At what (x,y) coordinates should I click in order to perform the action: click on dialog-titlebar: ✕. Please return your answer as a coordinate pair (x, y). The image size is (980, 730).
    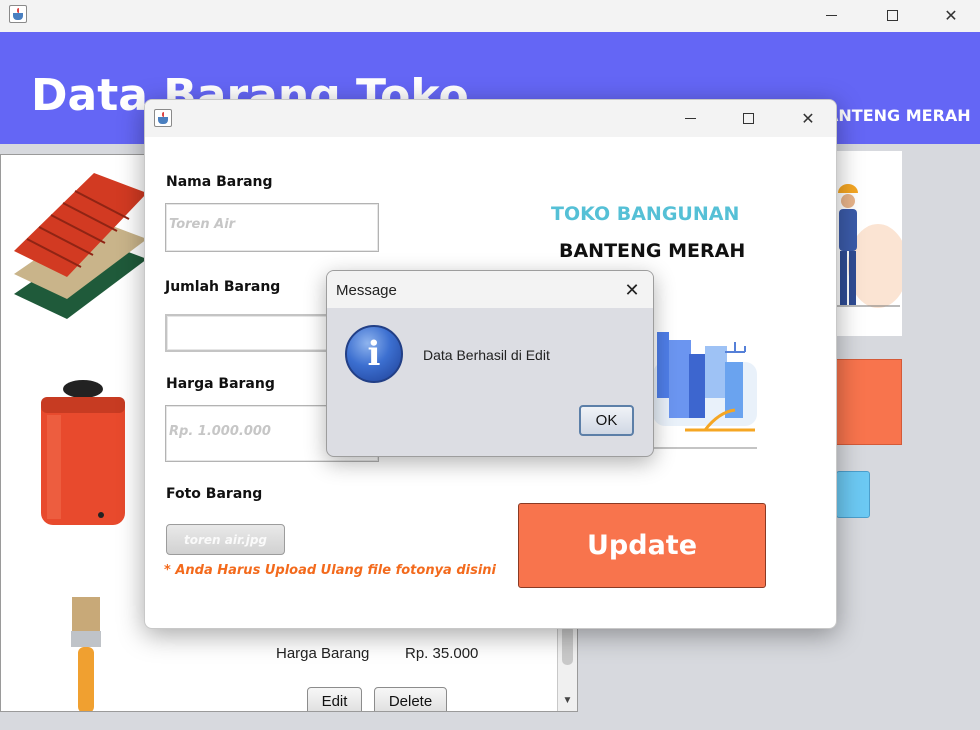
    Looking at the image, I should click on (490, 118).